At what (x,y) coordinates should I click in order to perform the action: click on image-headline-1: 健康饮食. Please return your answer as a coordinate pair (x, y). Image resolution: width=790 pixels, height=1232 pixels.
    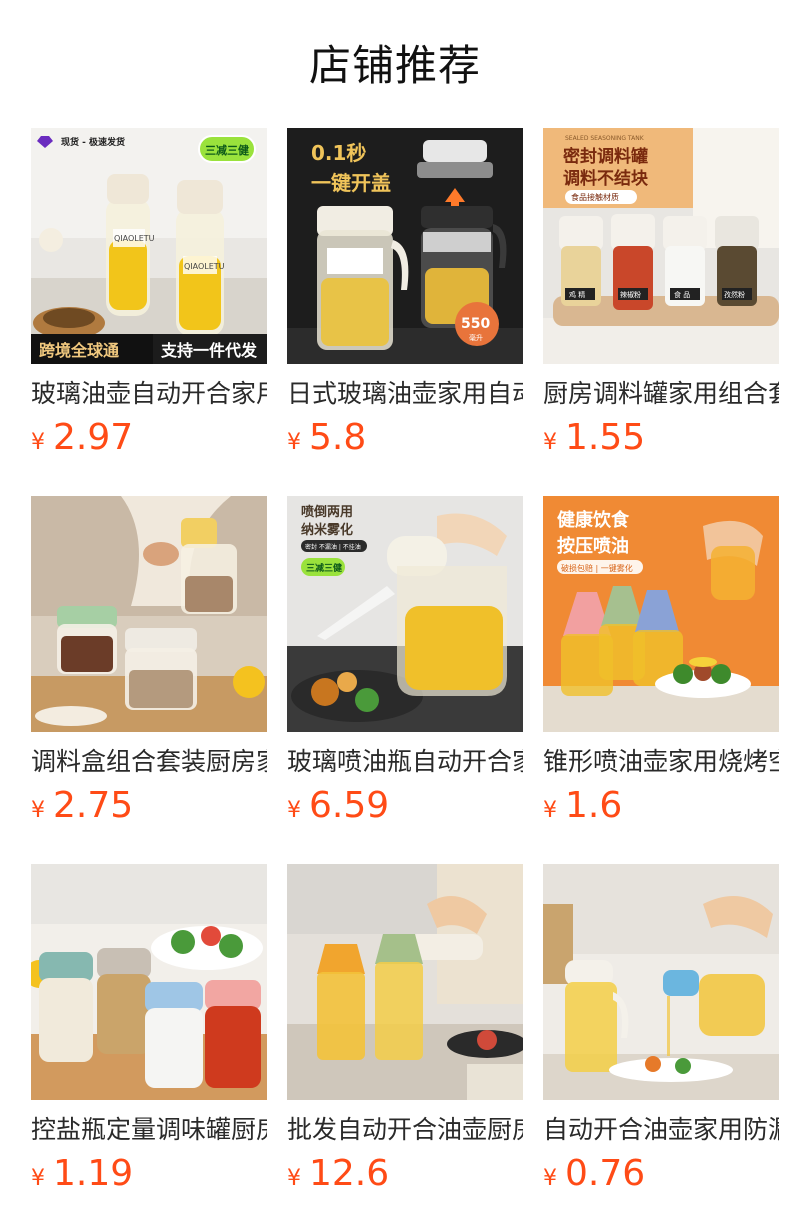
    Looking at the image, I should click on (593, 520).